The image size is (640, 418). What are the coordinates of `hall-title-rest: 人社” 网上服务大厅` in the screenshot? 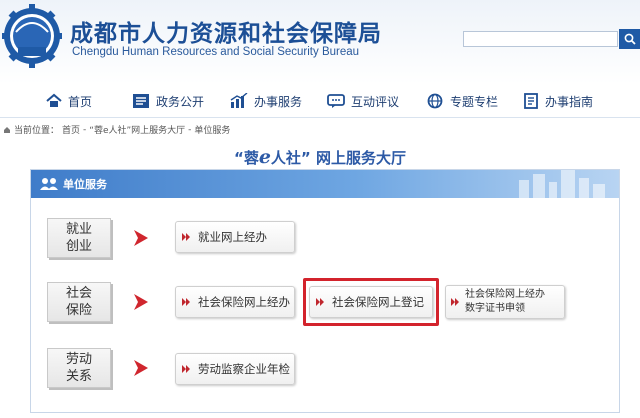 It's located at (338, 158).